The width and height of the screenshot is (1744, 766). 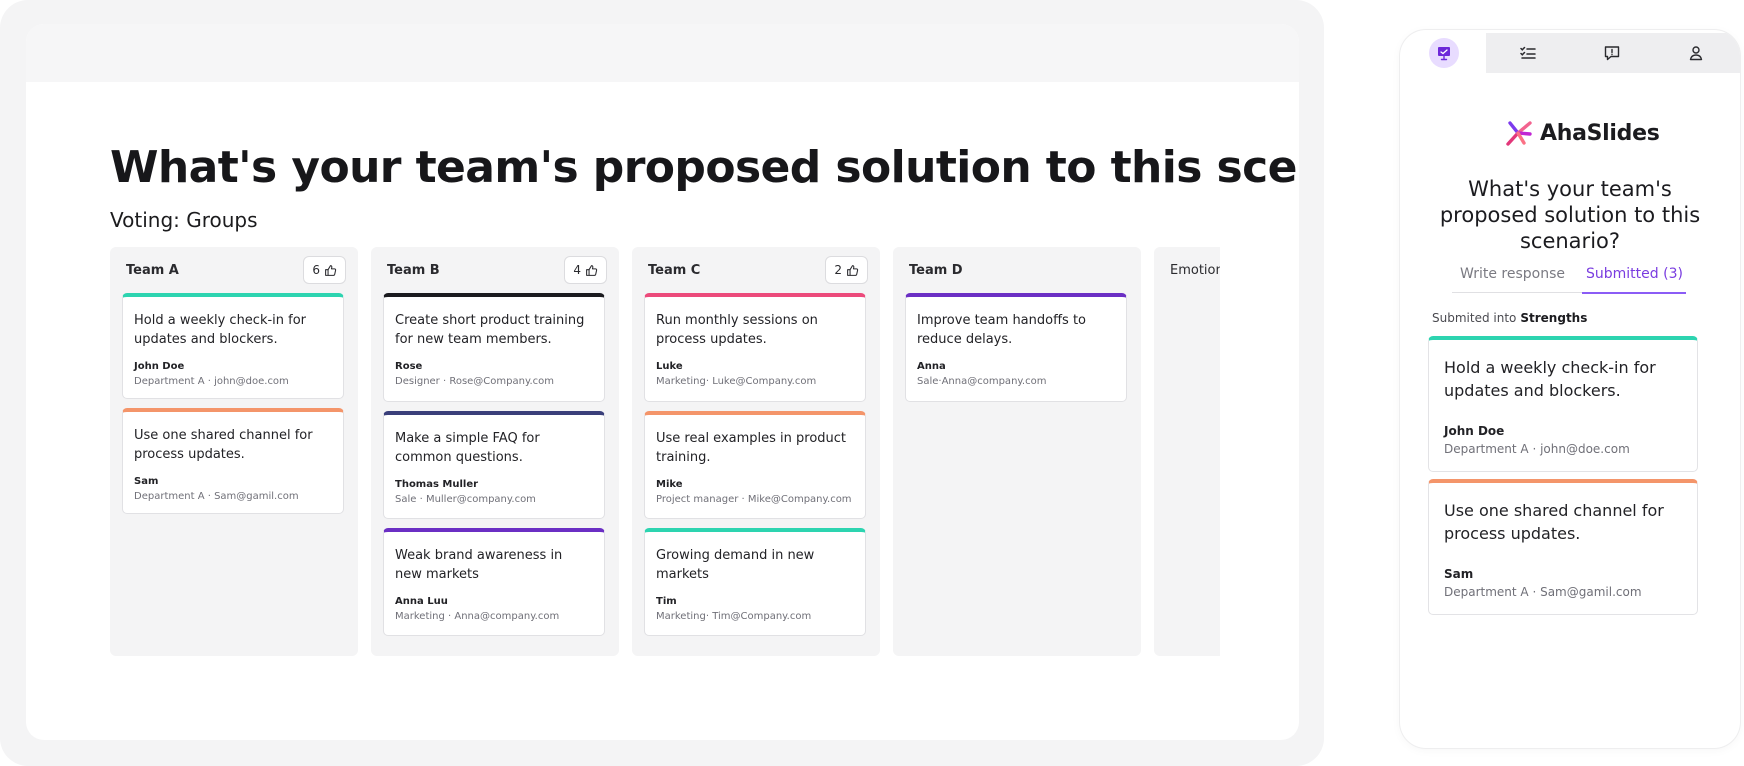 What do you see at coordinates (465, 499) in the screenshot?
I see `idea-author-meta: Sale · Muller@company.com` at bounding box center [465, 499].